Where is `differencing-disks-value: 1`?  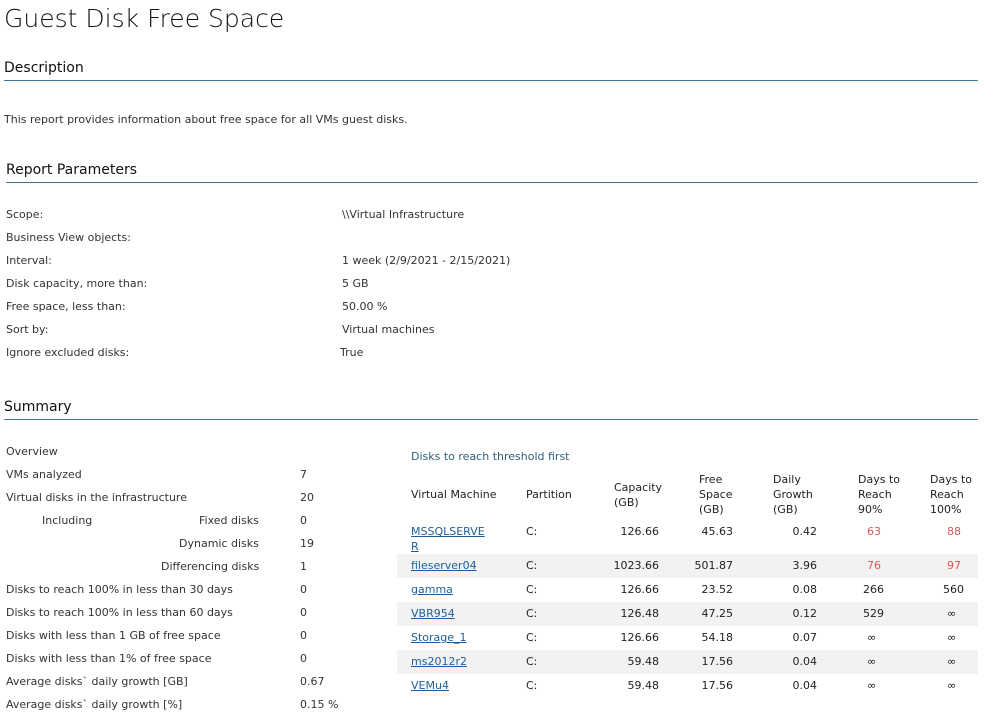
differencing-disks-value: 1 is located at coordinates (303, 566).